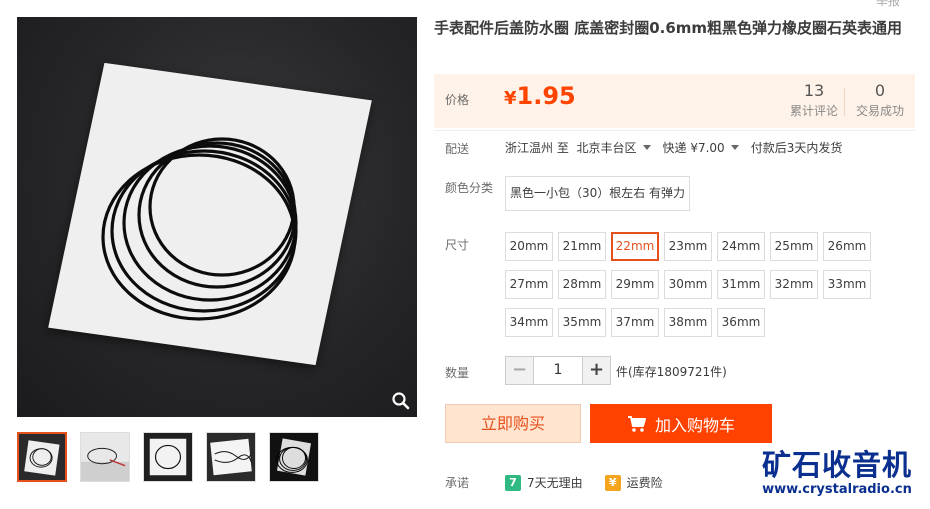 This screenshot has height=509, width=930. Describe the element at coordinates (671, 372) in the screenshot. I see `stock-text: 件(库存1809721件)` at that location.